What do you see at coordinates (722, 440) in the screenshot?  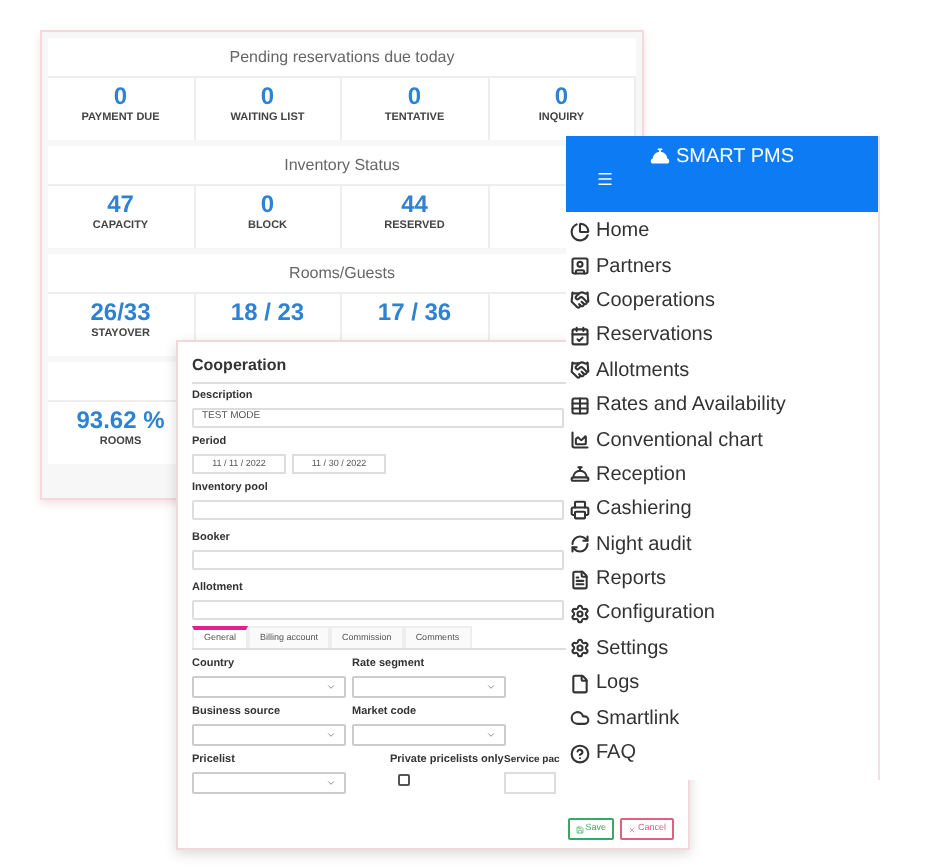 I see `sidebar-item: Conventional chart` at bounding box center [722, 440].